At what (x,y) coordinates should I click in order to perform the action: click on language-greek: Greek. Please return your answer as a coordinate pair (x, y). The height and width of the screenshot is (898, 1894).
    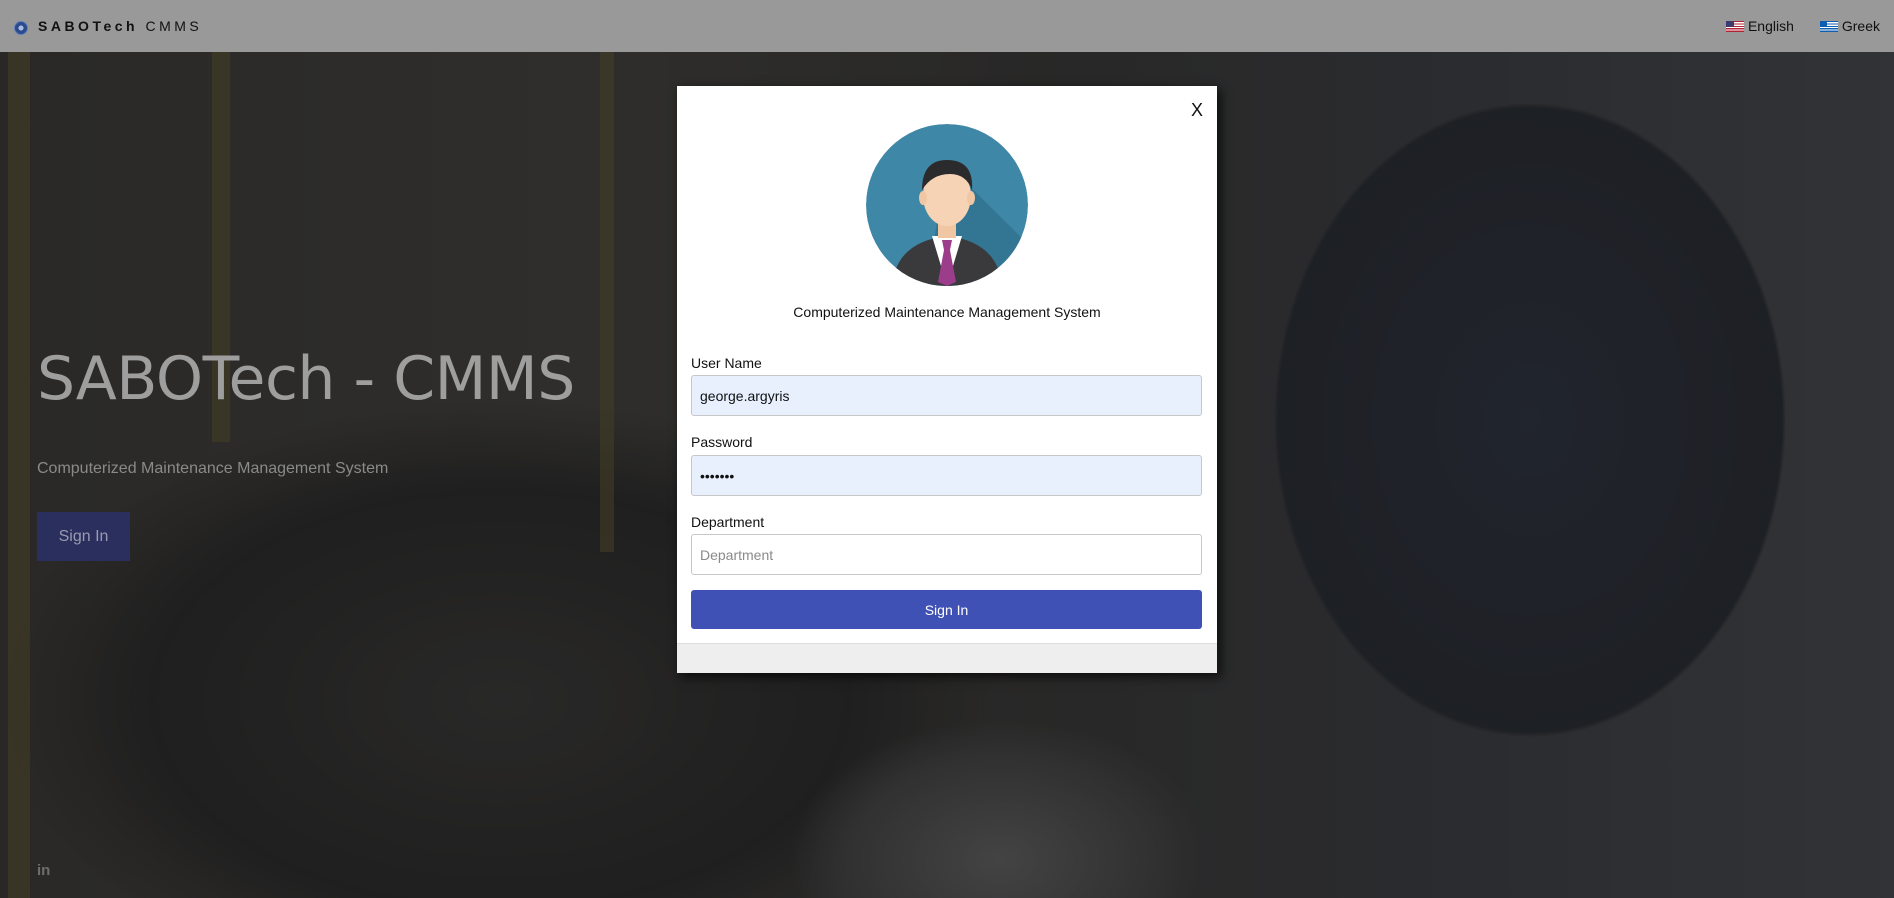
    Looking at the image, I should click on (1849, 26).